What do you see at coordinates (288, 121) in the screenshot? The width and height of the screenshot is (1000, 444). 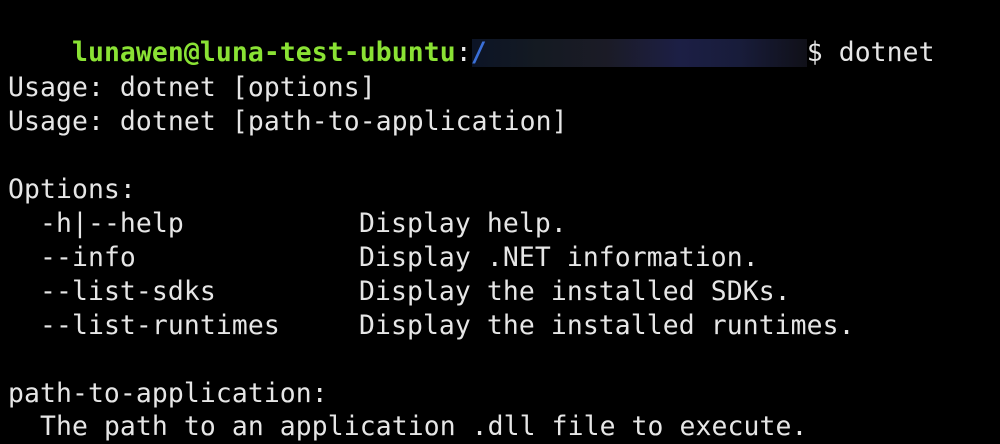 I see `usage-line-2: Usage: dotnet [path-to-application]` at bounding box center [288, 121].